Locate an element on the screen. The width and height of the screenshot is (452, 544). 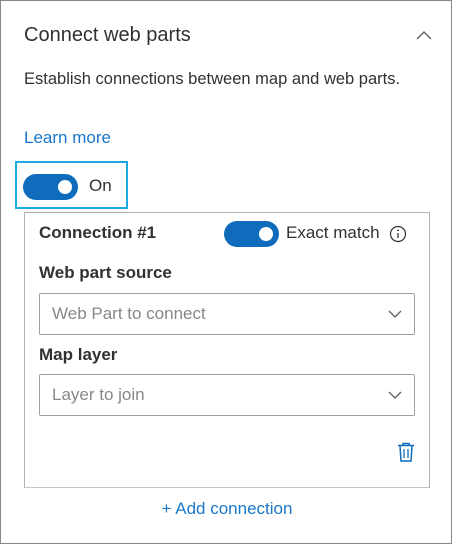
add-connection-button: + Add connection is located at coordinates (226, 509).